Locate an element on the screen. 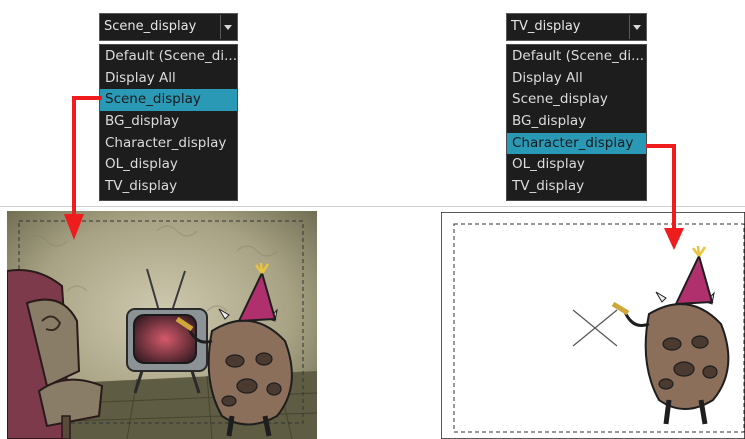  right-display-select: TV_display is located at coordinates (576, 27).